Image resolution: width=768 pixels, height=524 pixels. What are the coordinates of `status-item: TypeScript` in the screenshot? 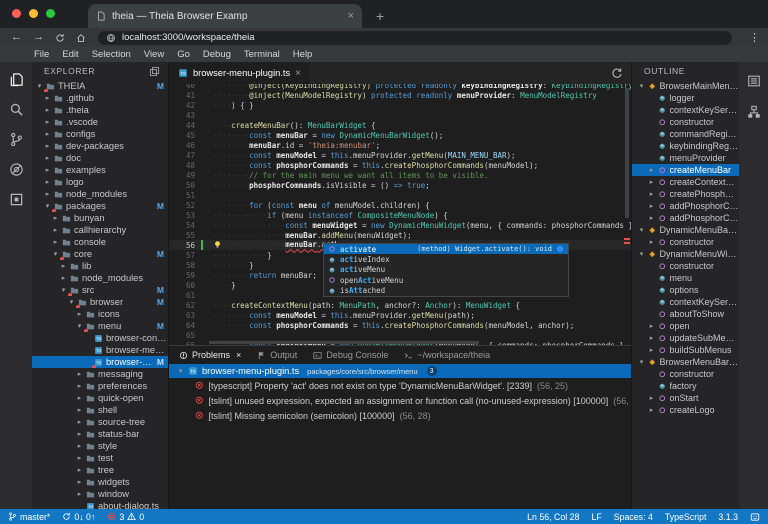 It's located at (686, 517).